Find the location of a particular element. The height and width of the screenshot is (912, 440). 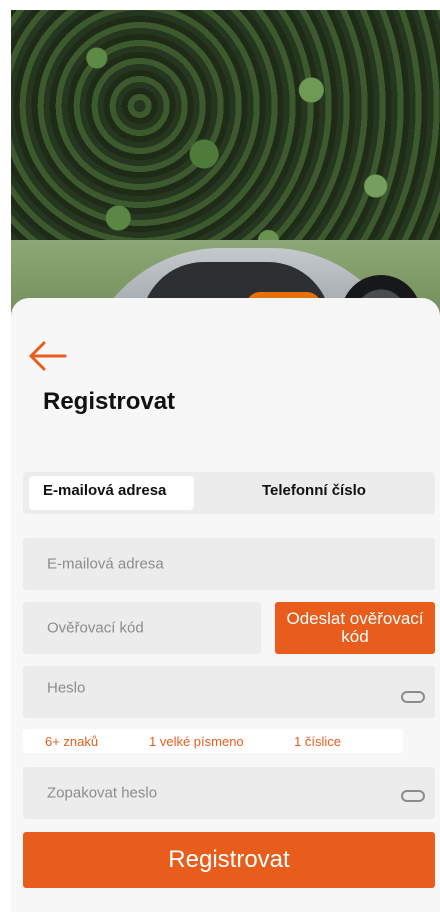

tab-phone: Telefonní číslo is located at coordinates (314, 490).